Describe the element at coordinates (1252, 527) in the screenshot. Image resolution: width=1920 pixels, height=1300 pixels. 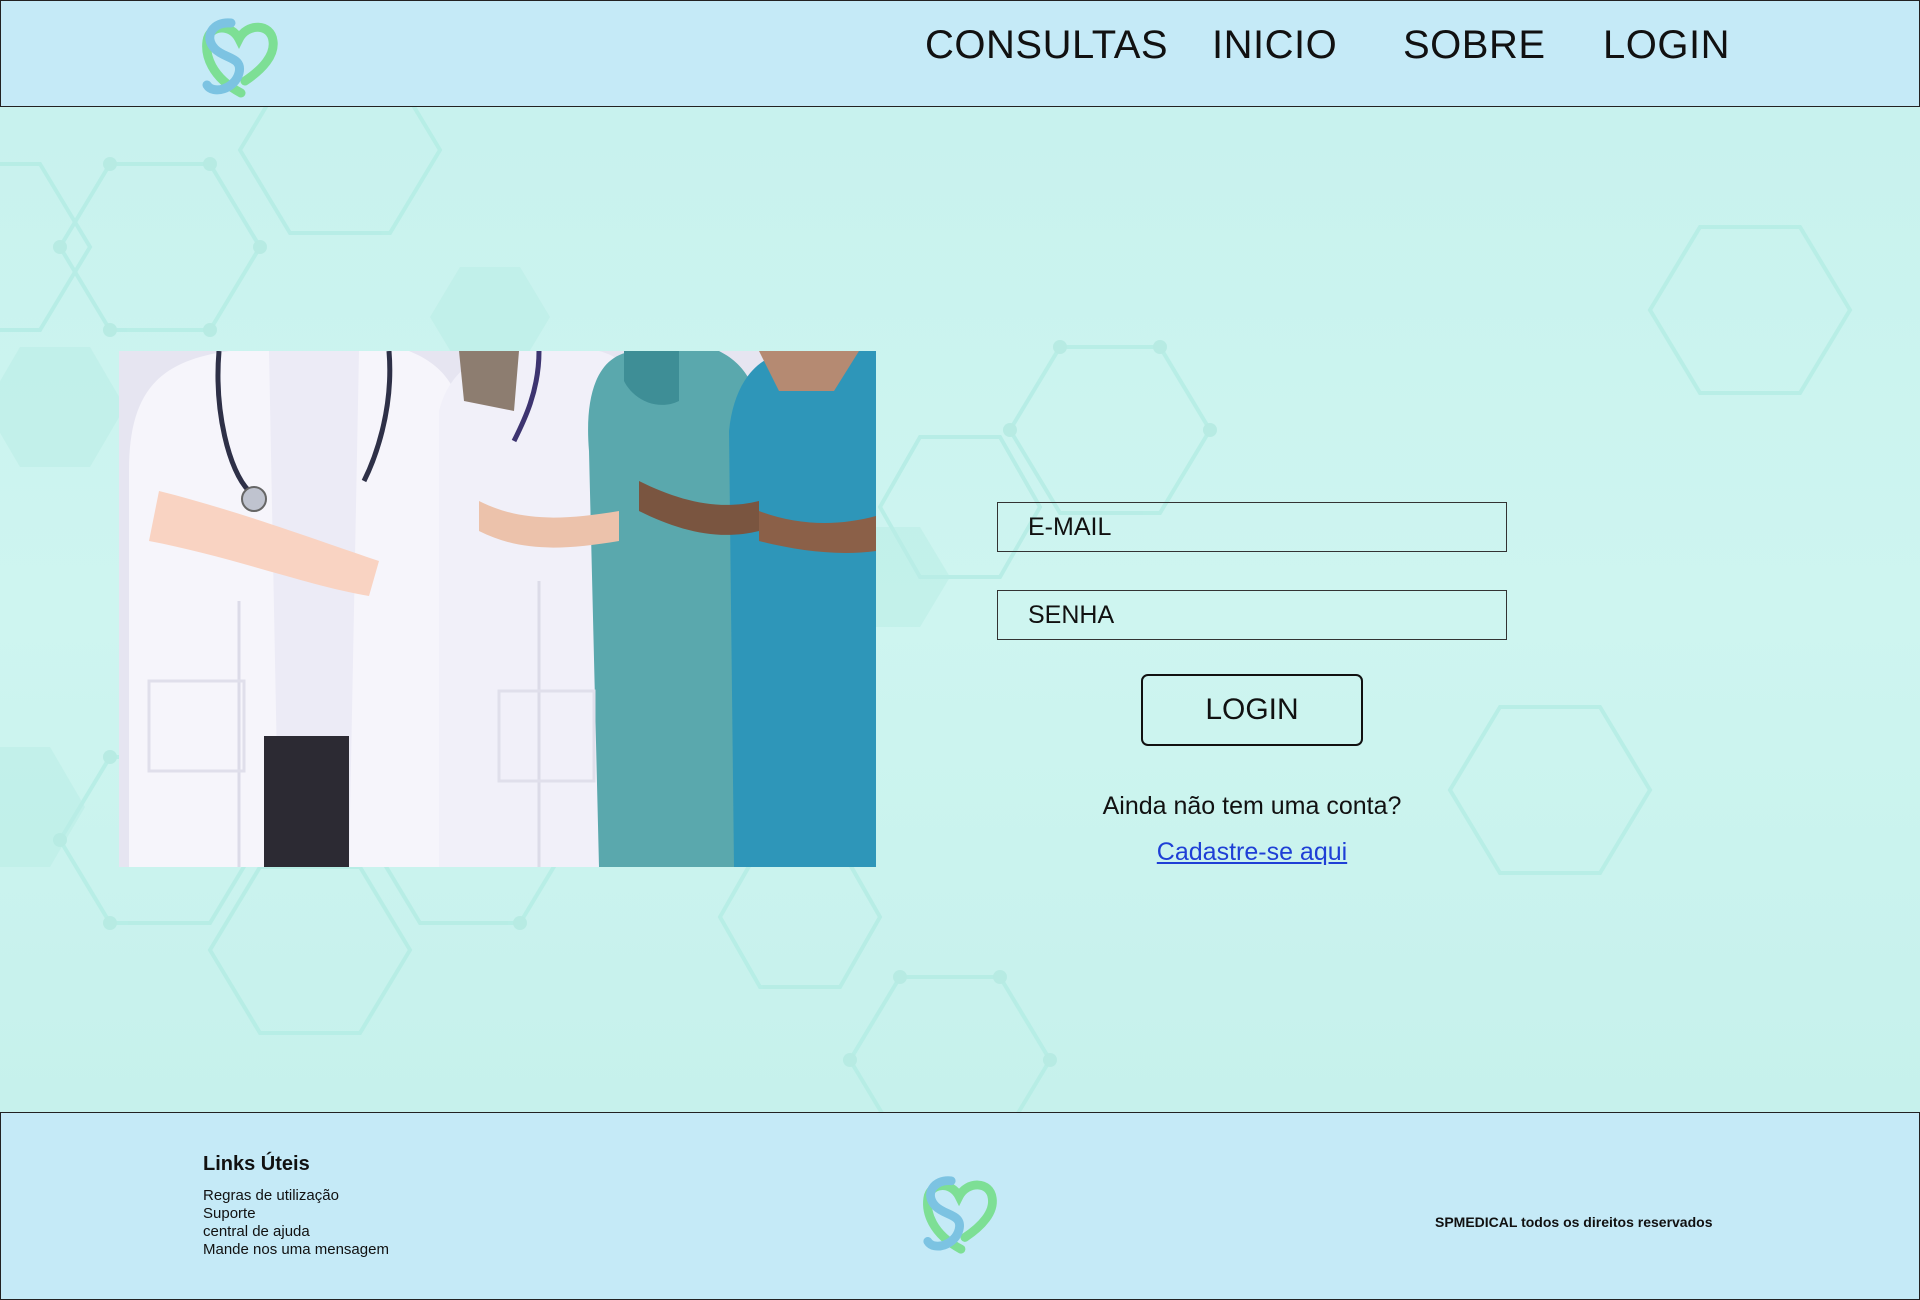
I see `email-field` at that location.